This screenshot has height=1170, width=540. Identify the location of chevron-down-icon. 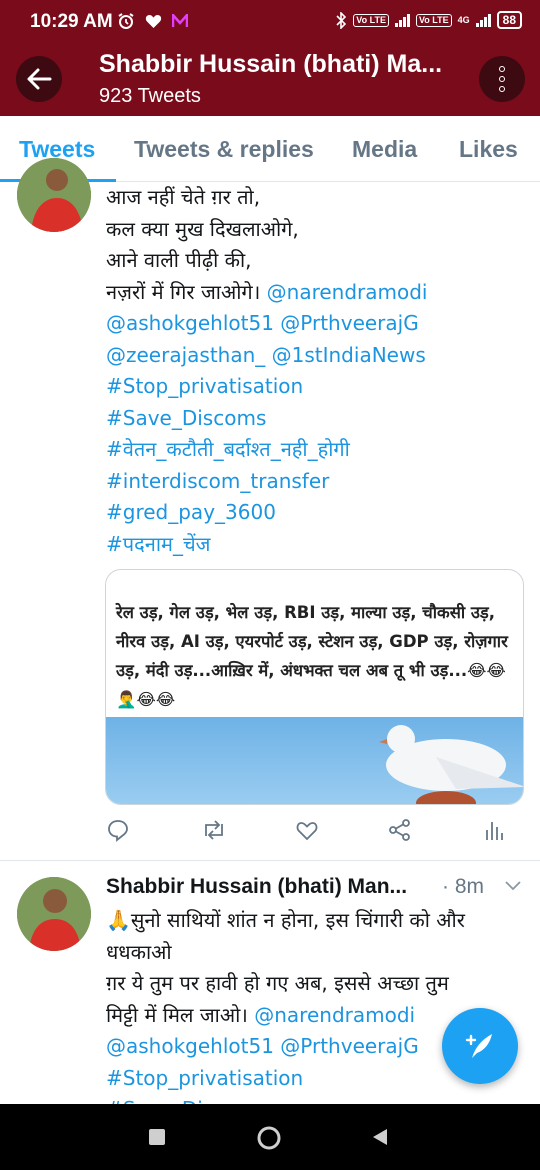
(513, 886).